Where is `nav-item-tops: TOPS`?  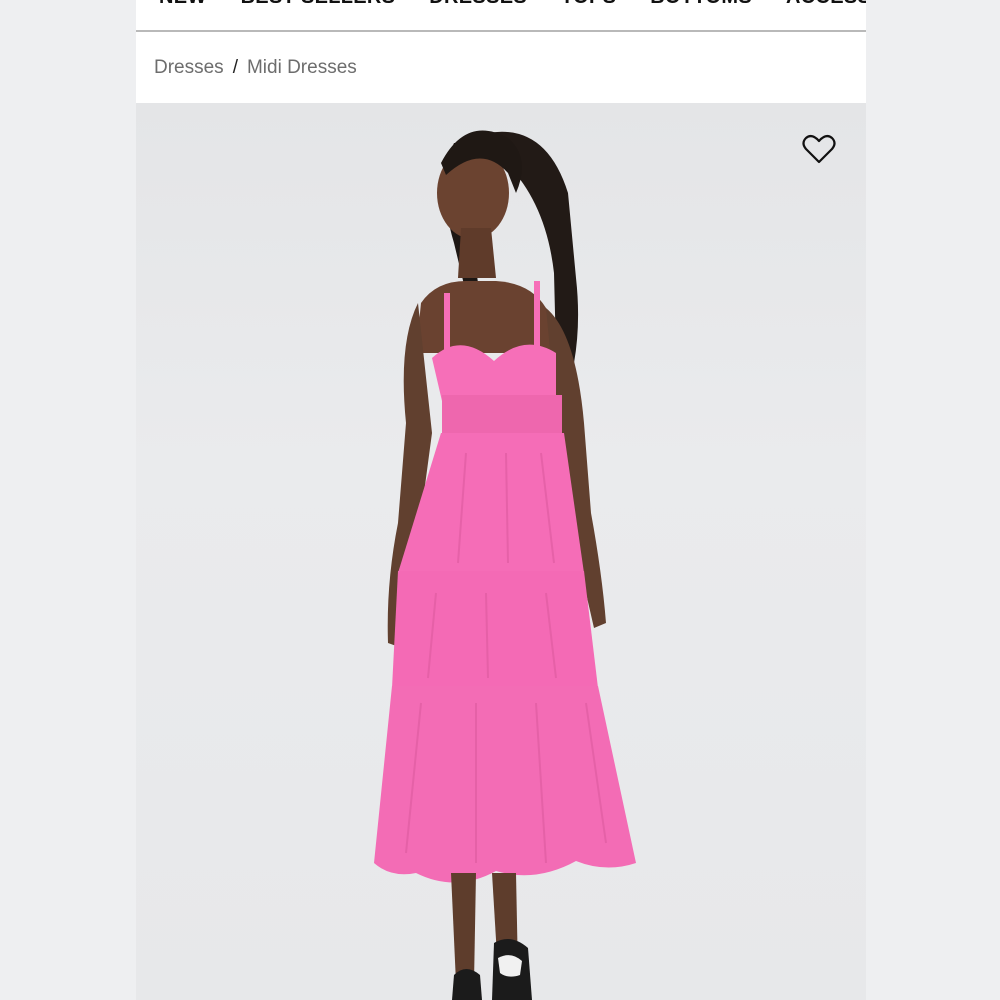
nav-item-tops: TOPS is located at coordinates (588, 4).